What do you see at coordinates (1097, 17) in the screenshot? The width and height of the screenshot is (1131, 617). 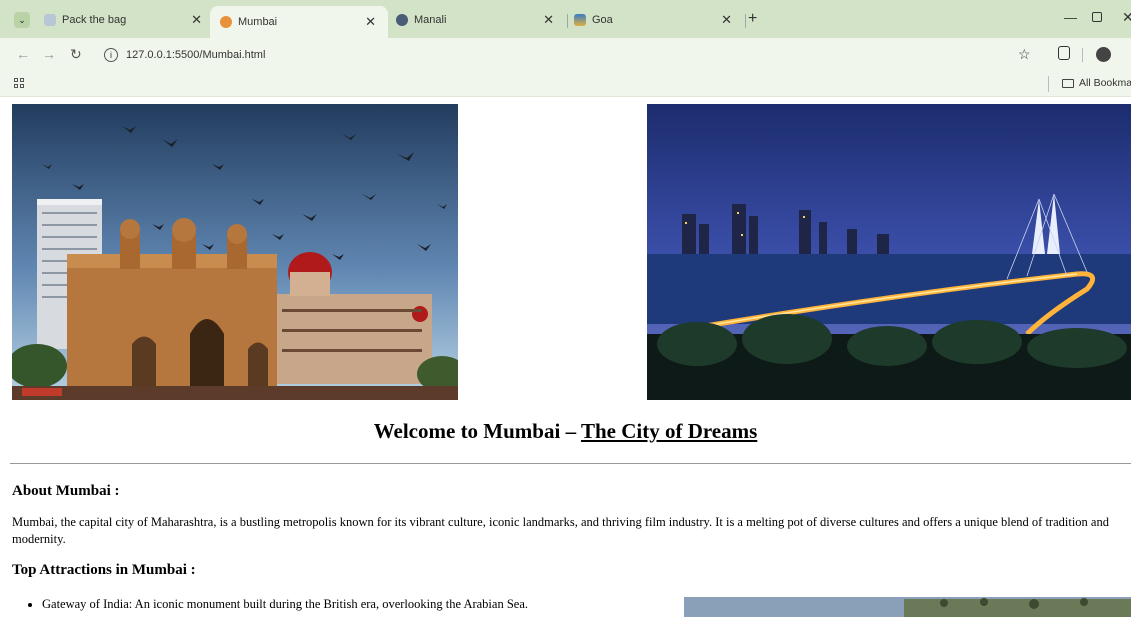 I see `restore-button` at bounding box center [1097, 17].